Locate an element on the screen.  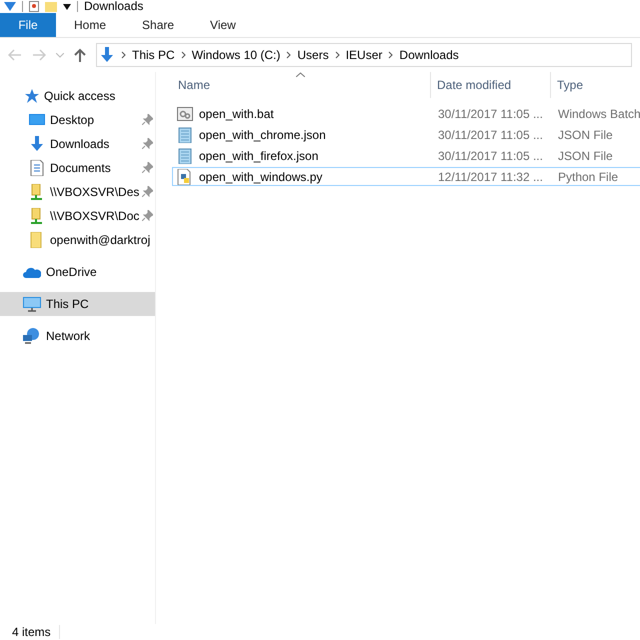
item-label: Desktop is located at coordinates (72, 120).